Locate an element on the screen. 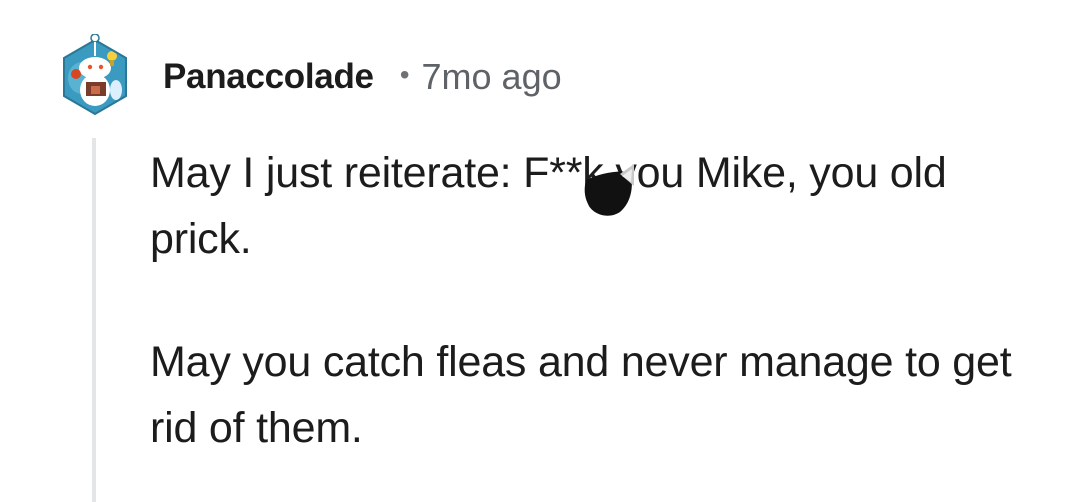 Image resolution: width=1079 pixels, height=502 pixels. timestamp: 7mo ago is located at coordinates (491, 76).